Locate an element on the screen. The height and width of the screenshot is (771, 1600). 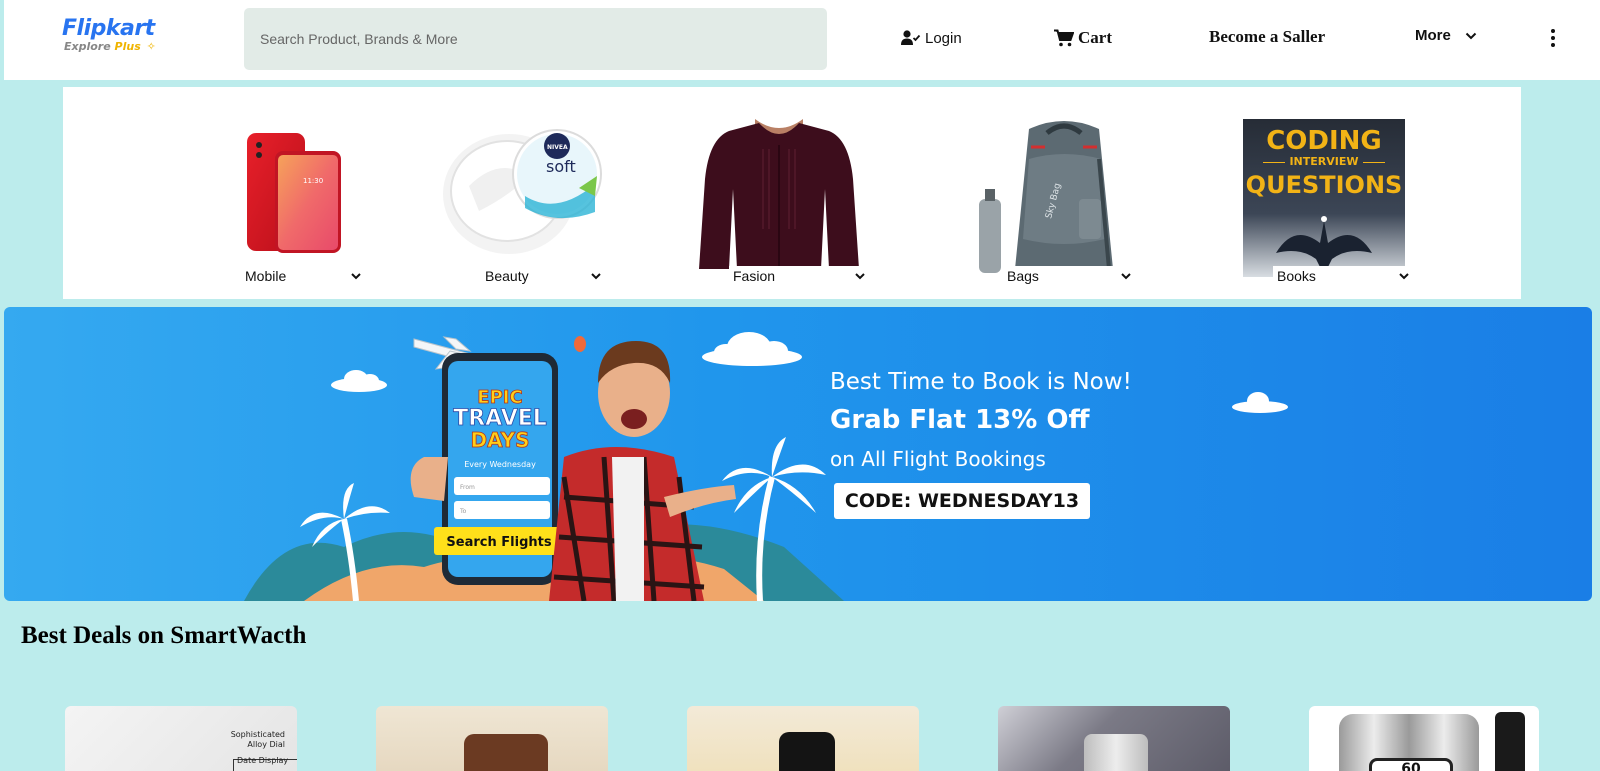
logo-plus-text: Plus is located at coordinates (127, 46).